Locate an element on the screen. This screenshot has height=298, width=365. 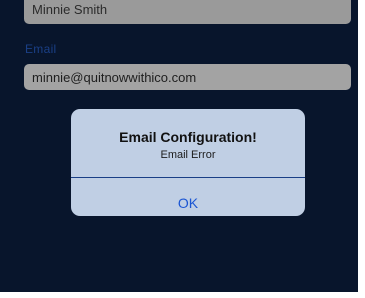
email-field-value: minnie@quitnowwithico.com is located at coordinates (114, 77).